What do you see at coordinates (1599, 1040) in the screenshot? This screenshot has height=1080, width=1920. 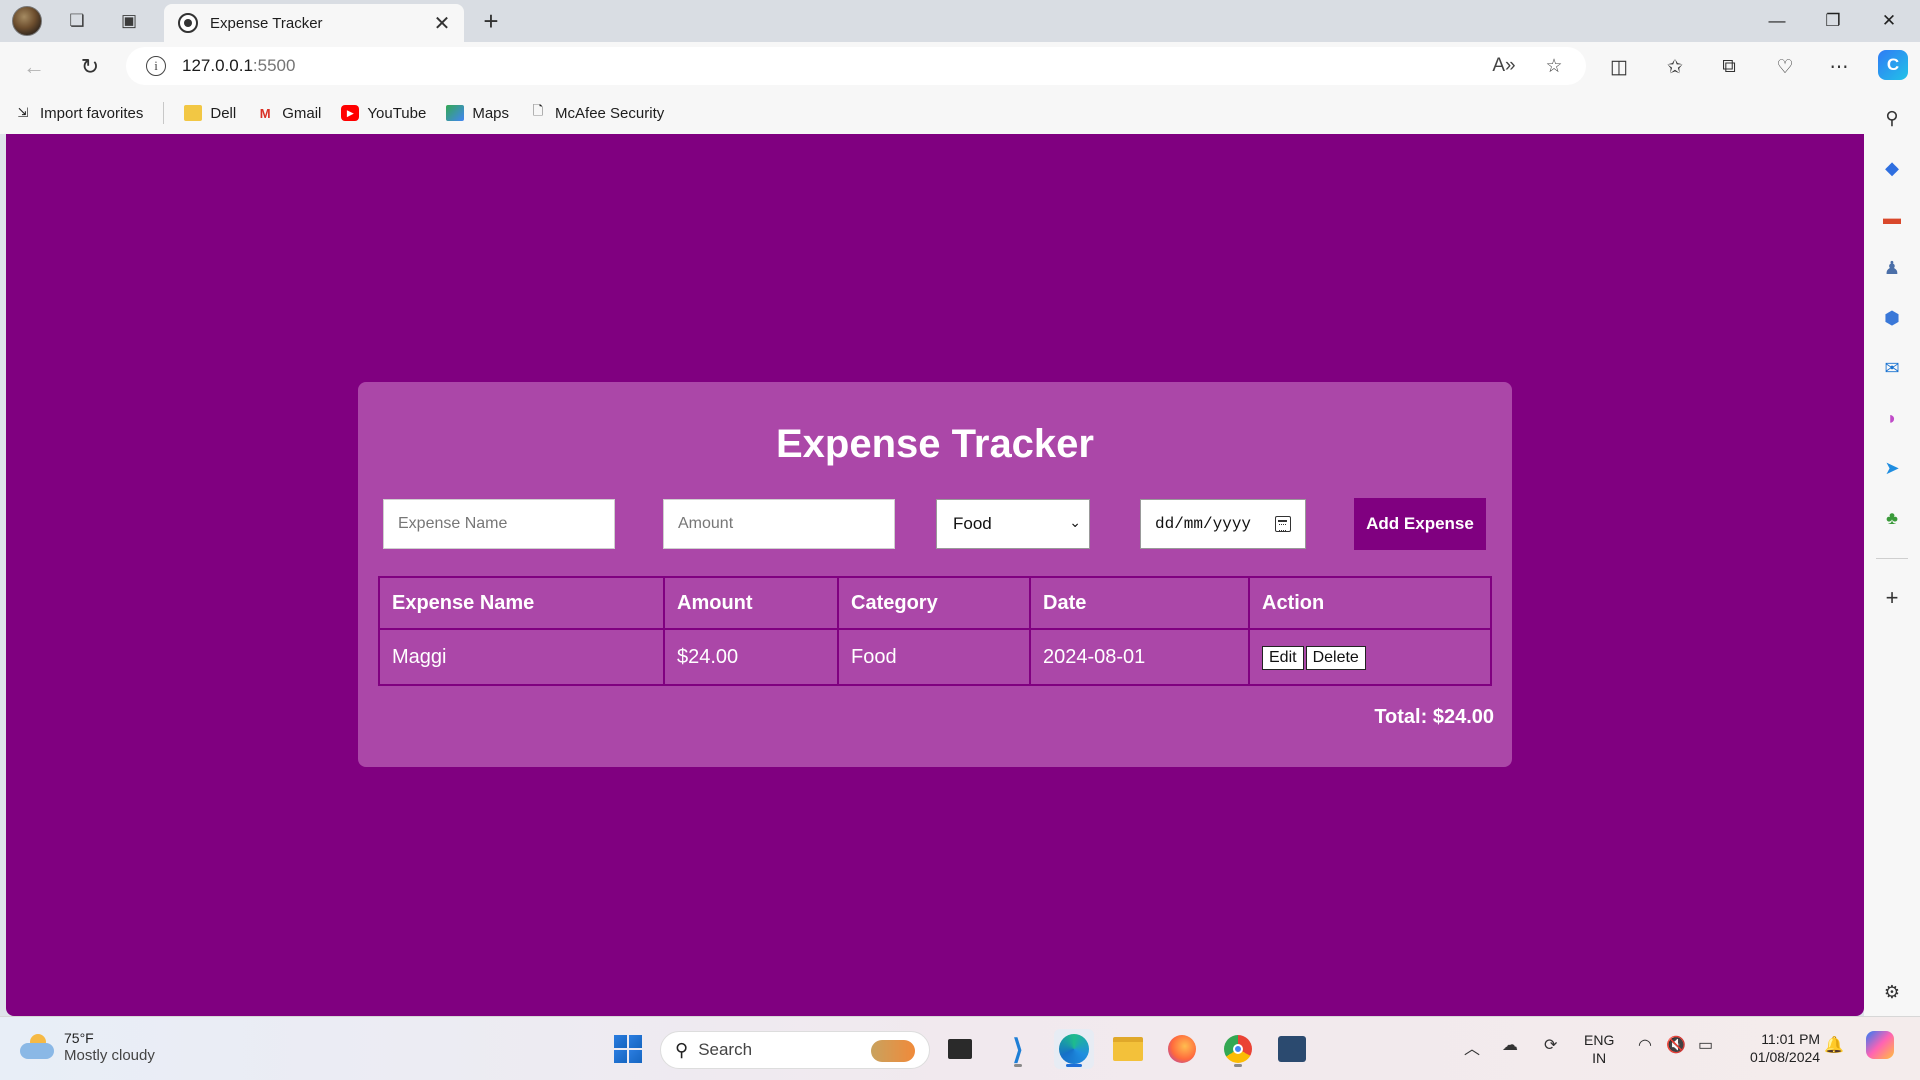 I see `language-code: ENG` at bounding box center [1599, 1040].